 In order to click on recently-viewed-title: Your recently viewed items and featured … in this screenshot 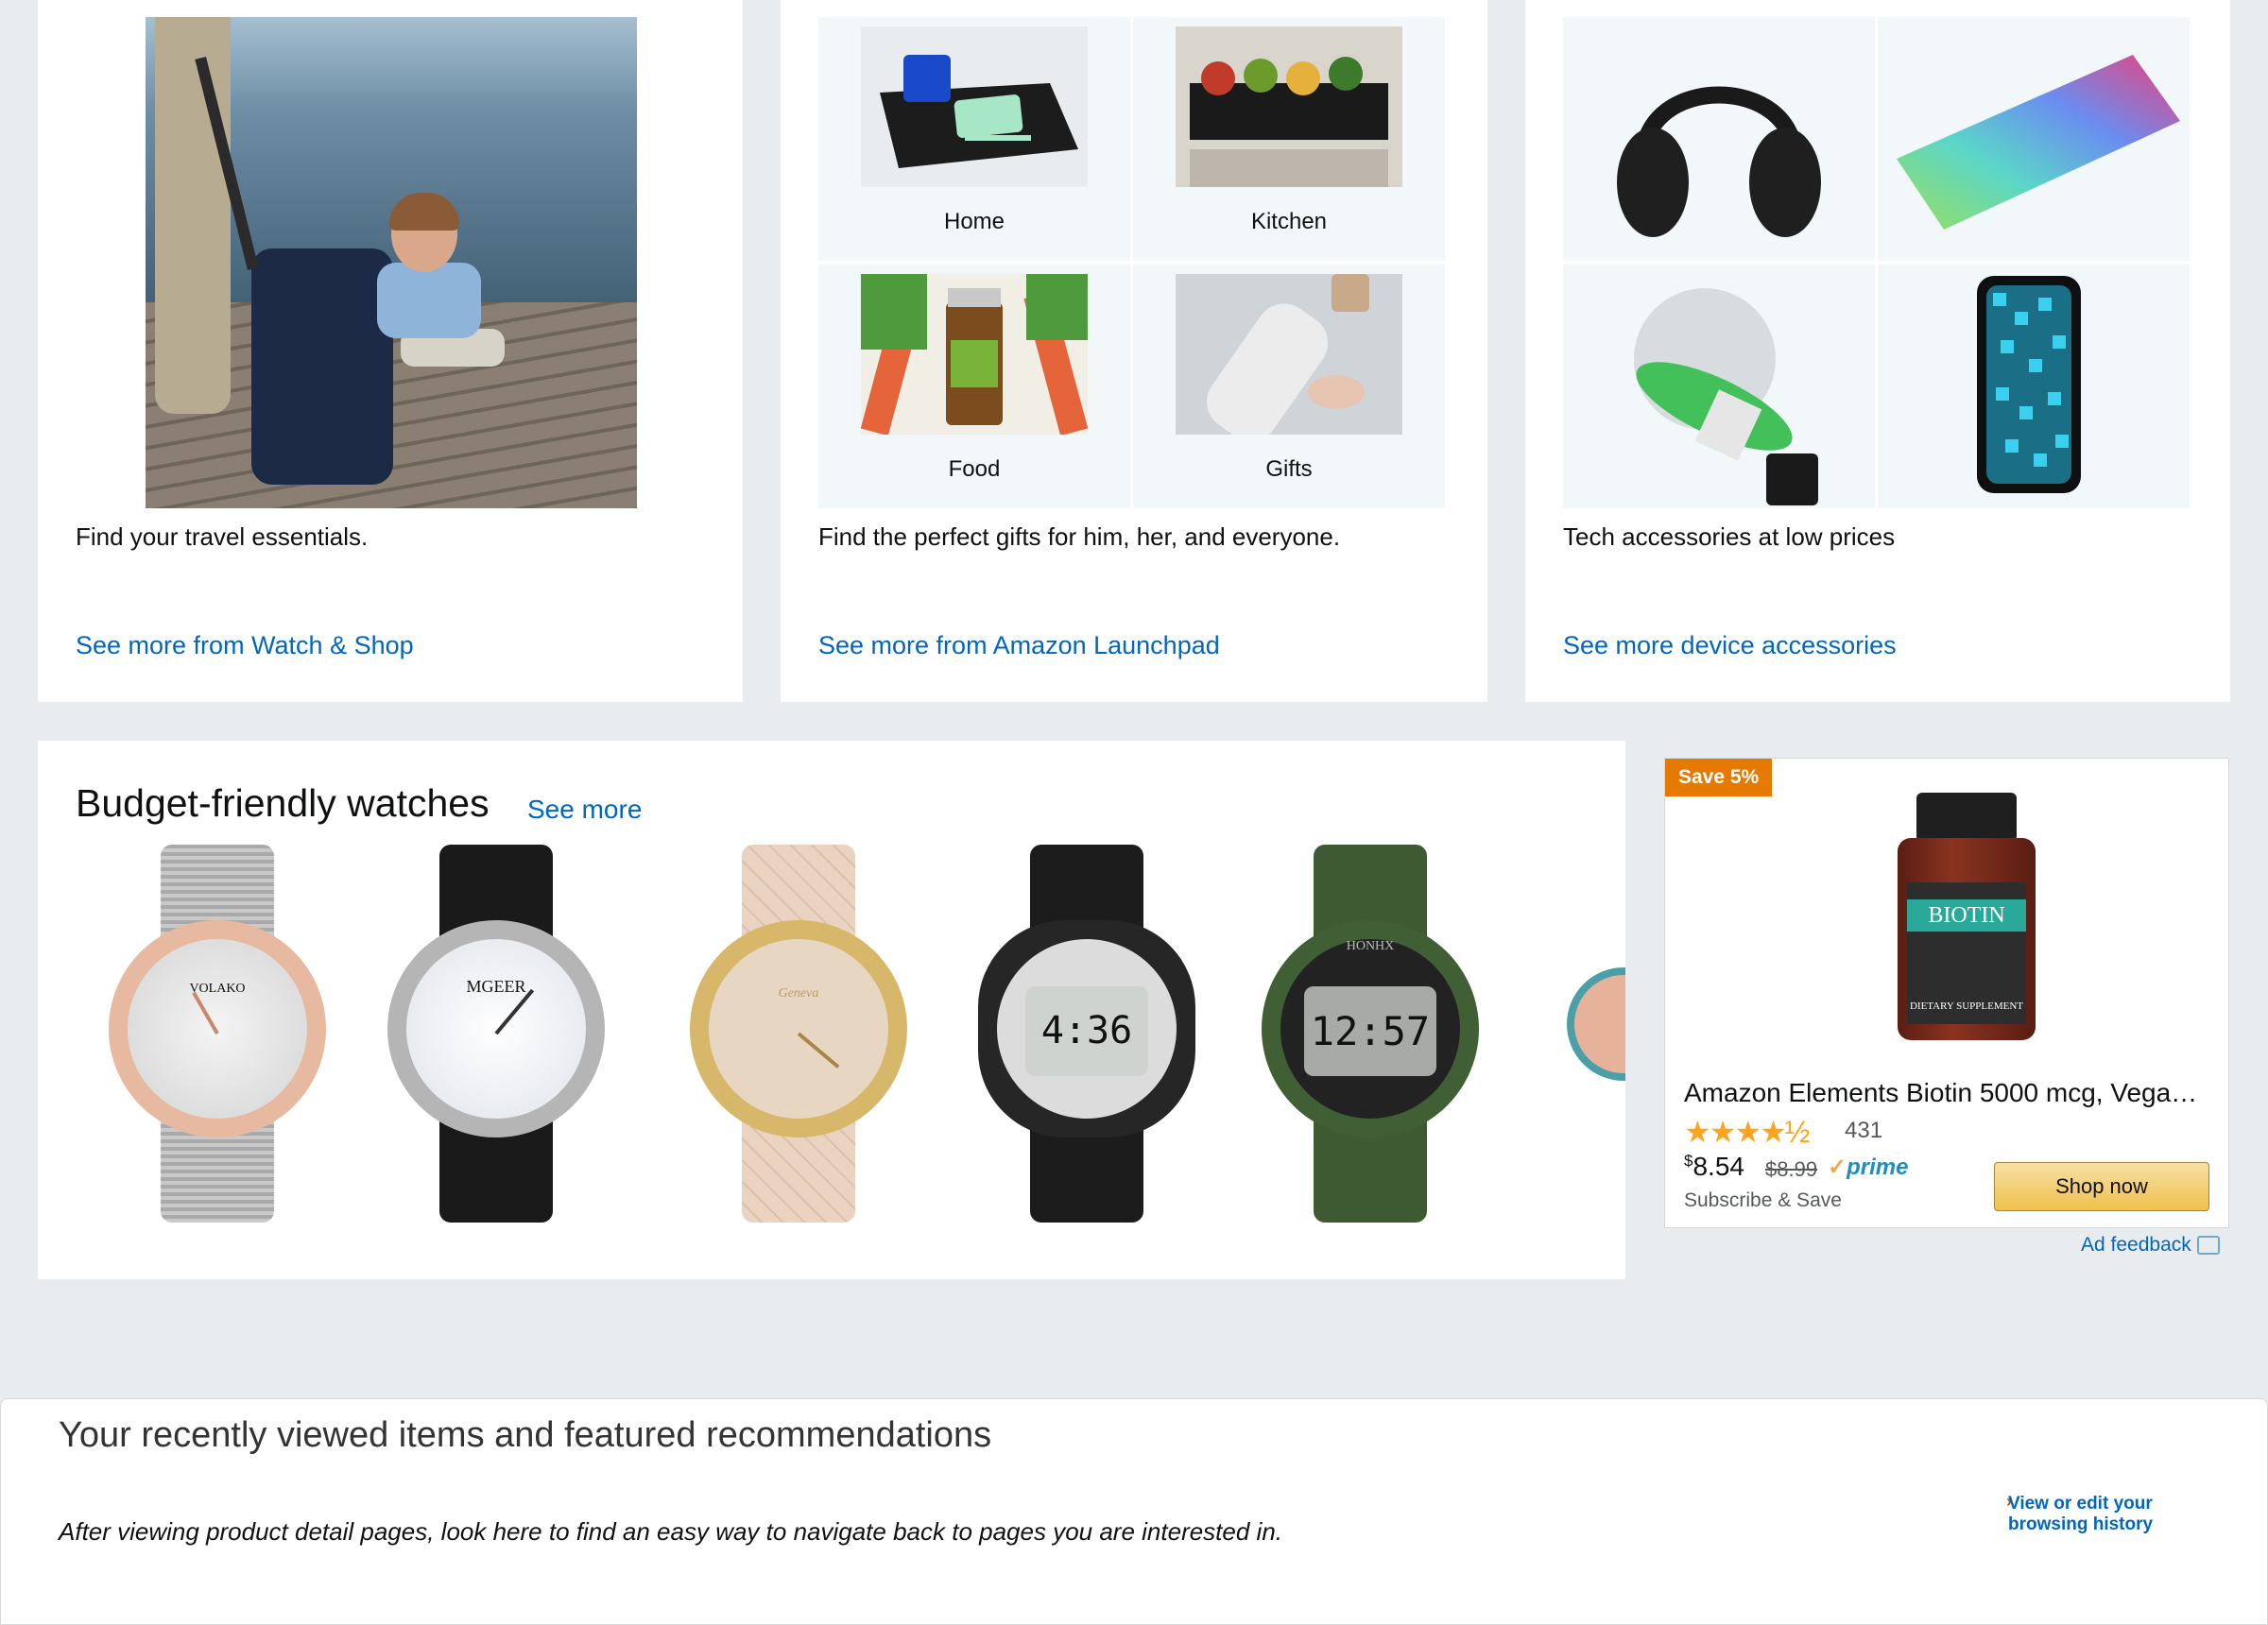, I will do `click(525, 1435)`.